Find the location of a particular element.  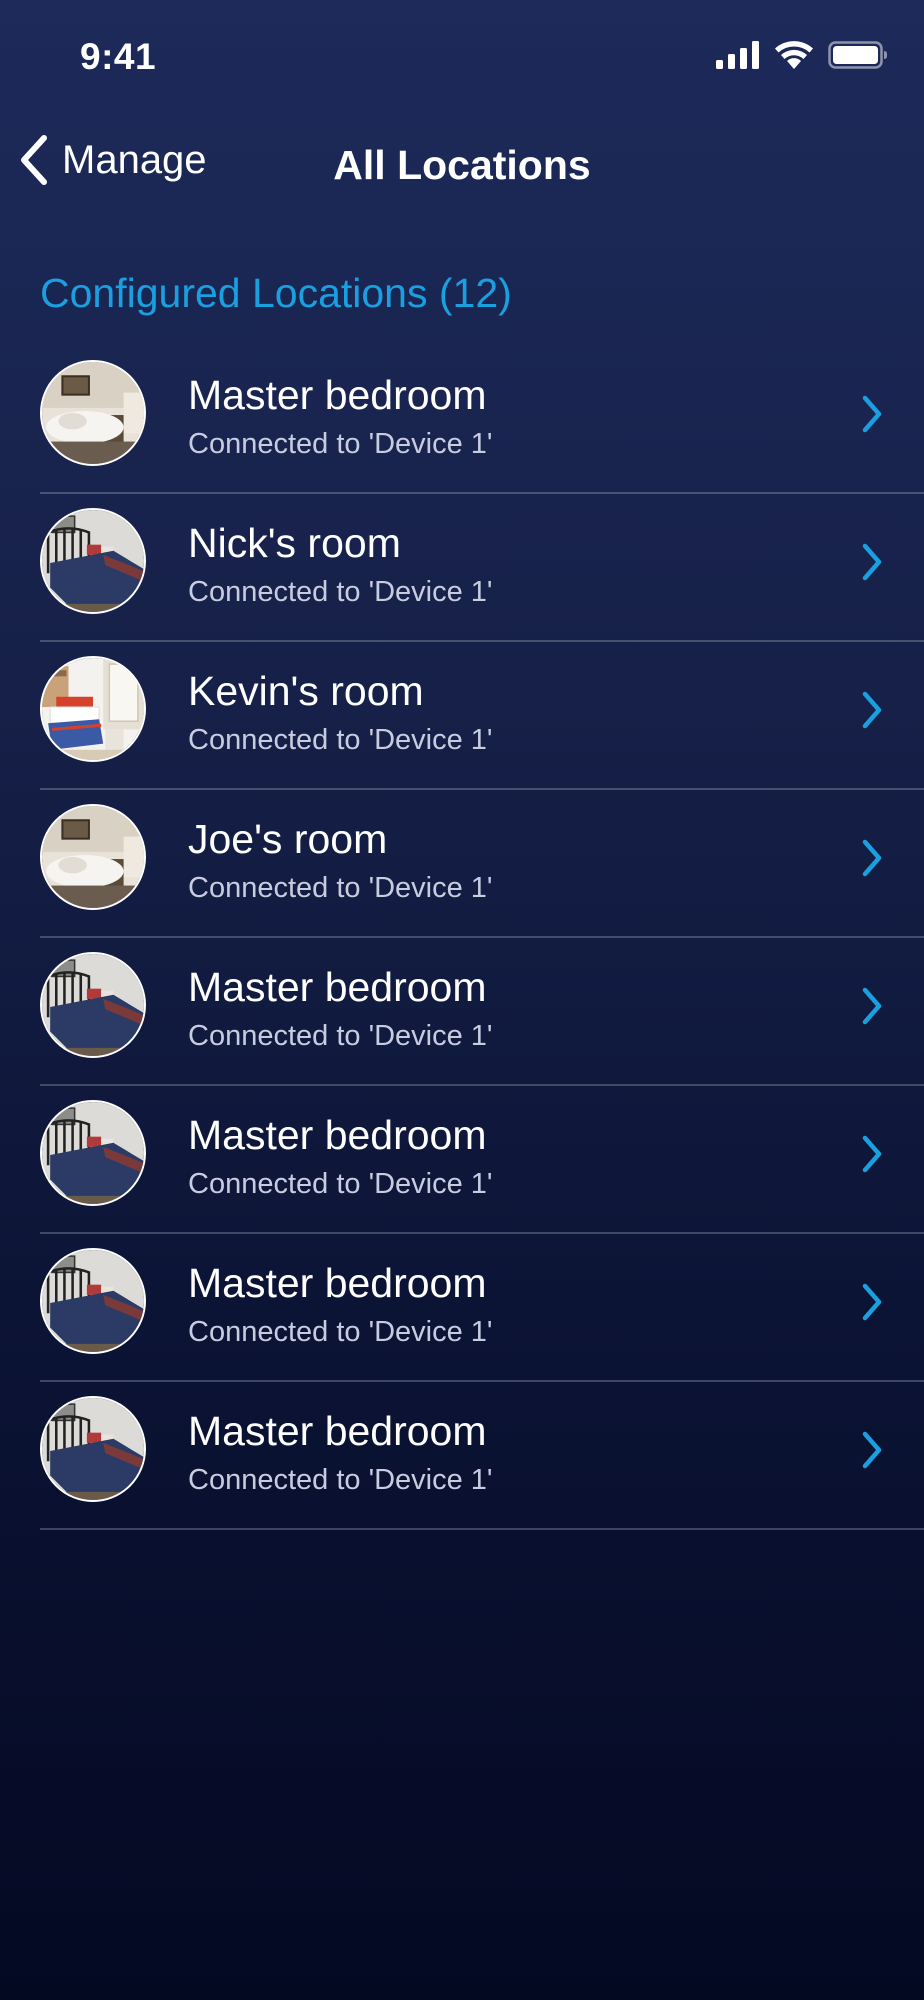

status-icons is located at coordinates (802, 55).